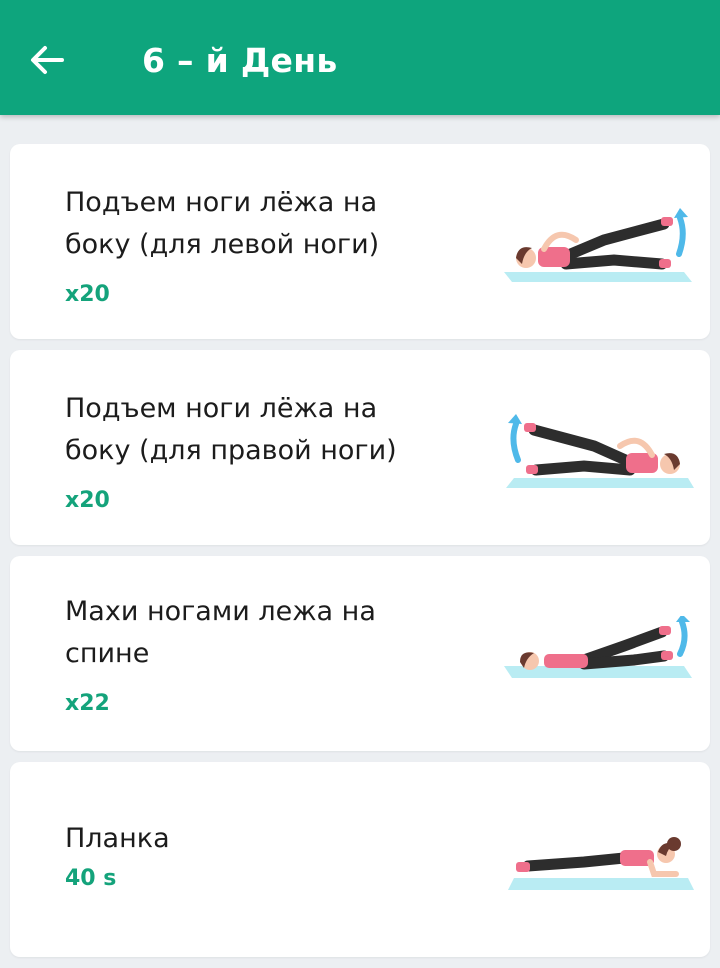  What do you see at coordinates (265, 633) in the screenshot?
I see `exercise-name: Махи ногами лежа на спине` at bounding box center [265, 633].